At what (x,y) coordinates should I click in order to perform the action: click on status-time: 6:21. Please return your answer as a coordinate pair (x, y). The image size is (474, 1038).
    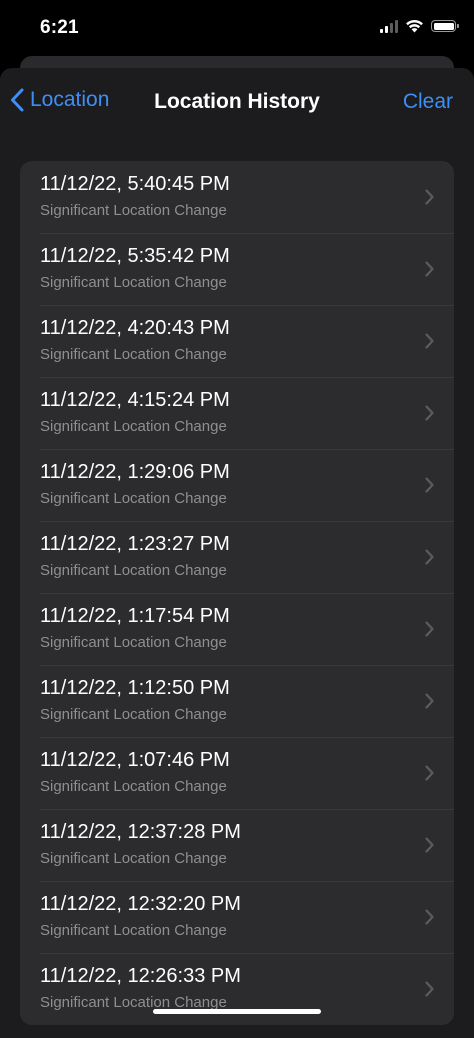
    Looking at the image, I should click on (59, 27).